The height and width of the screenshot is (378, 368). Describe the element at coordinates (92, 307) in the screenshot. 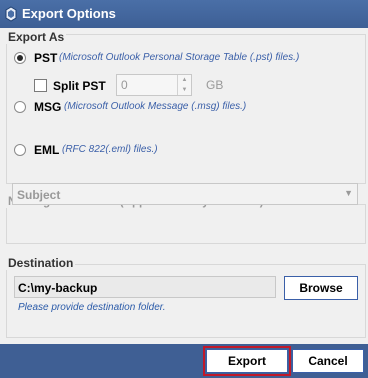

I see `destination-hint: Please provide destination folder.` at that location.